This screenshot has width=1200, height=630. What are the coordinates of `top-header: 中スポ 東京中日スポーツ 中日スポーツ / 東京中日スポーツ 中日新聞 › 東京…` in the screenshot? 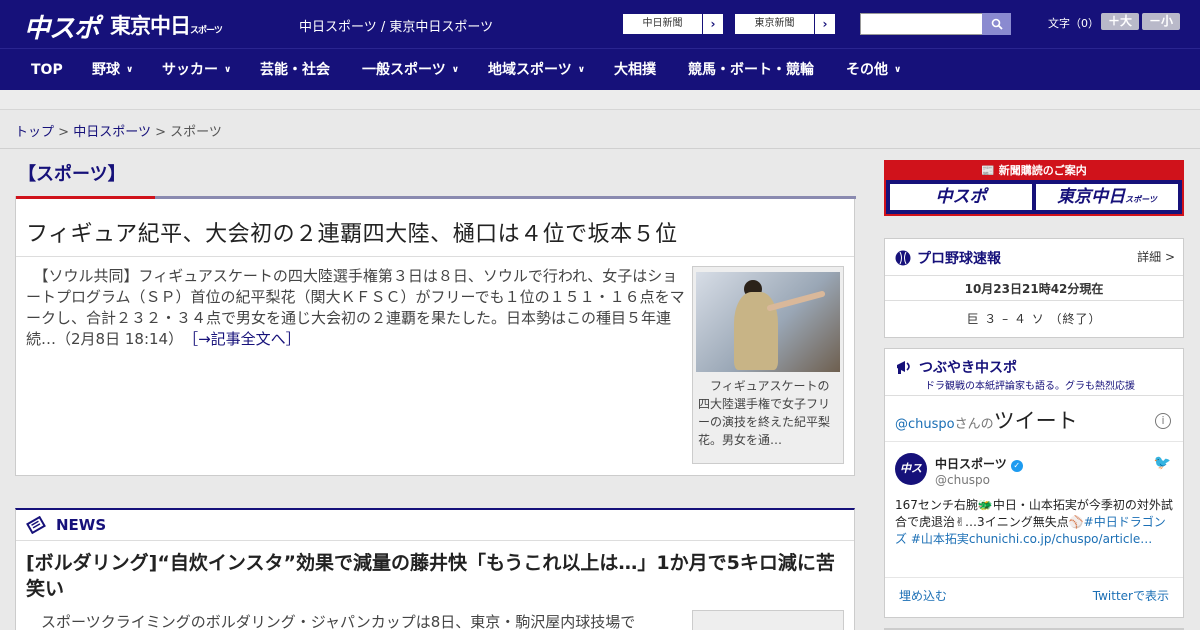 It's located at (600, 24).